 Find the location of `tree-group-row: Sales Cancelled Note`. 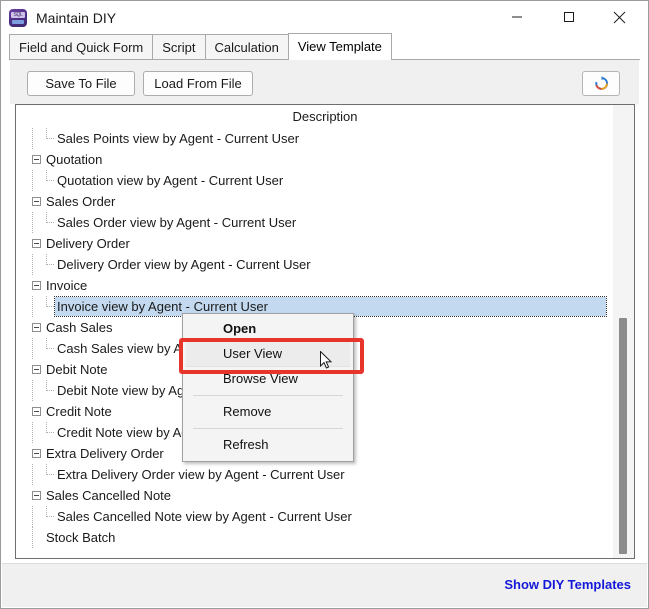

tree-group-row: Sales Cancelled Note is located at coordinates (314, 495).